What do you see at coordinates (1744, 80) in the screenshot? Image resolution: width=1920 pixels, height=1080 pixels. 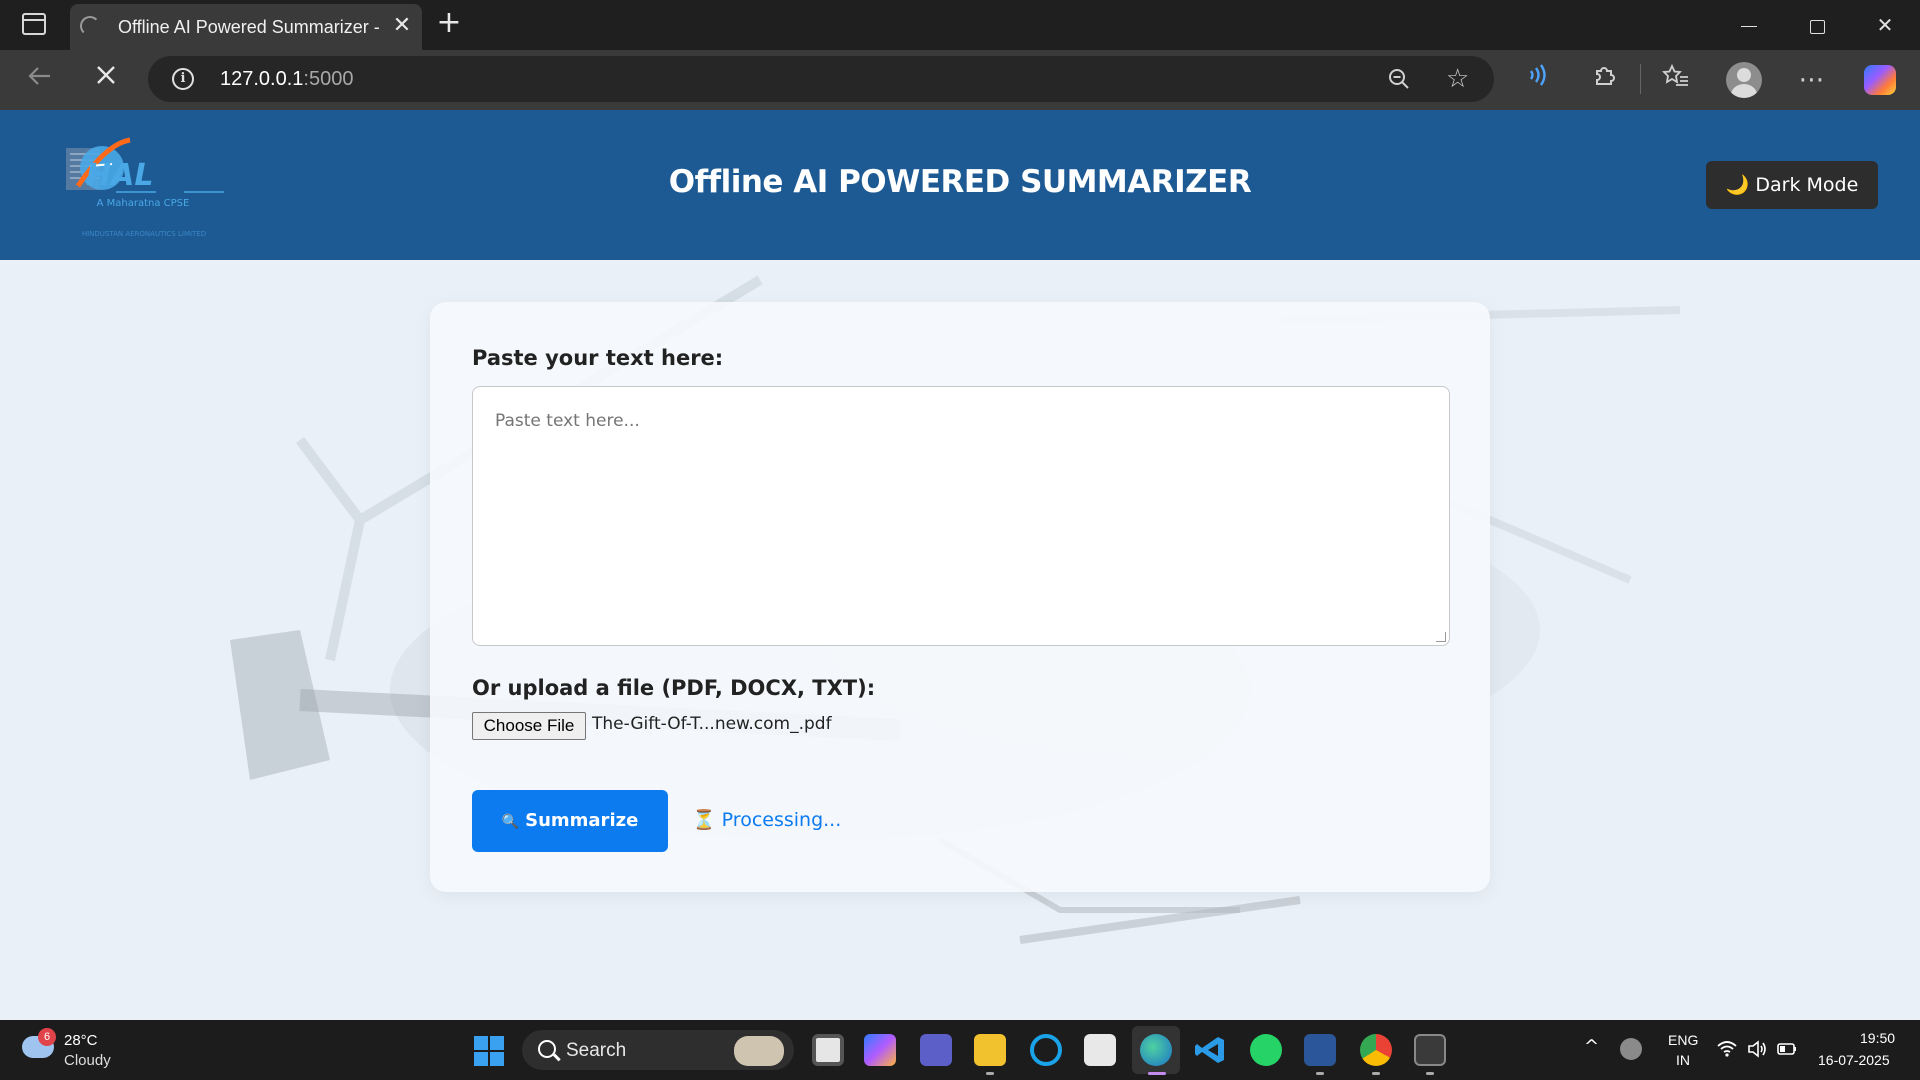 I see `profile-avatar` at bounding box center [1744, 80].